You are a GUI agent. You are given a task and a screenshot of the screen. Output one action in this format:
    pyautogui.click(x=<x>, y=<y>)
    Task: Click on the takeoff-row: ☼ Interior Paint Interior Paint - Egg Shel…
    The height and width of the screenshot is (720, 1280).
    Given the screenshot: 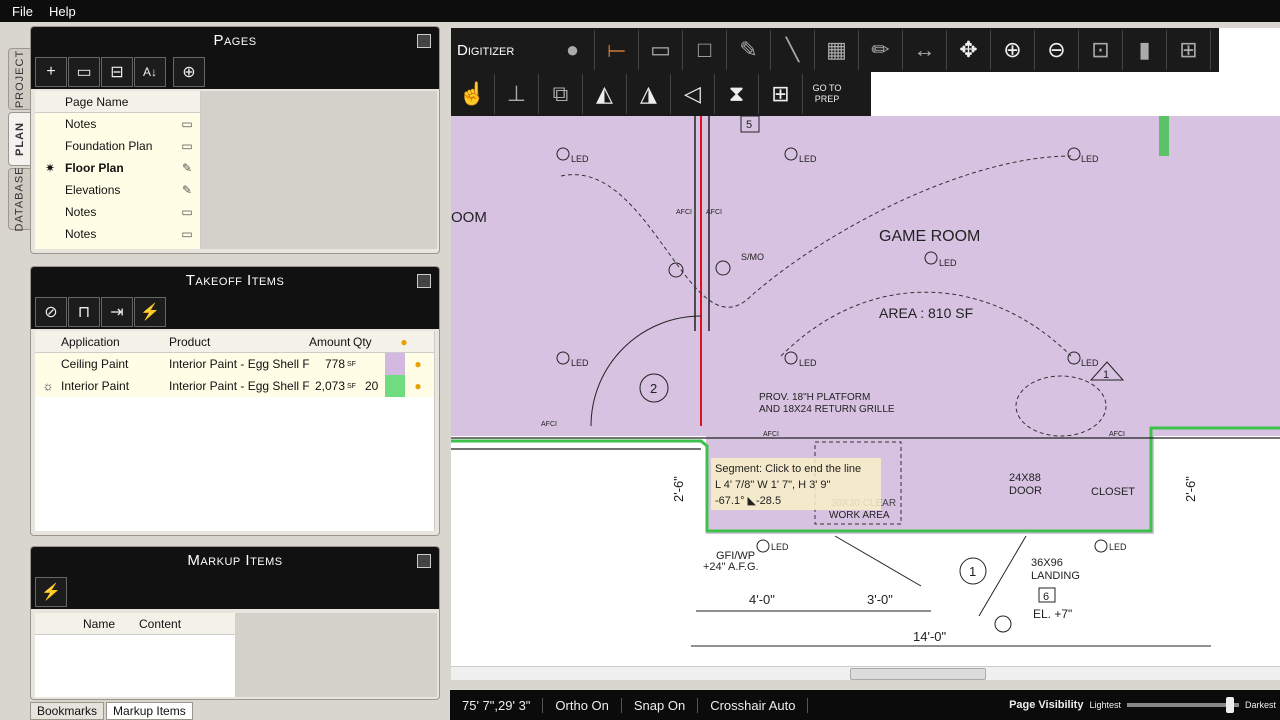 What is the action you would take?
    pyautogui.click(x=234, y=386)
    